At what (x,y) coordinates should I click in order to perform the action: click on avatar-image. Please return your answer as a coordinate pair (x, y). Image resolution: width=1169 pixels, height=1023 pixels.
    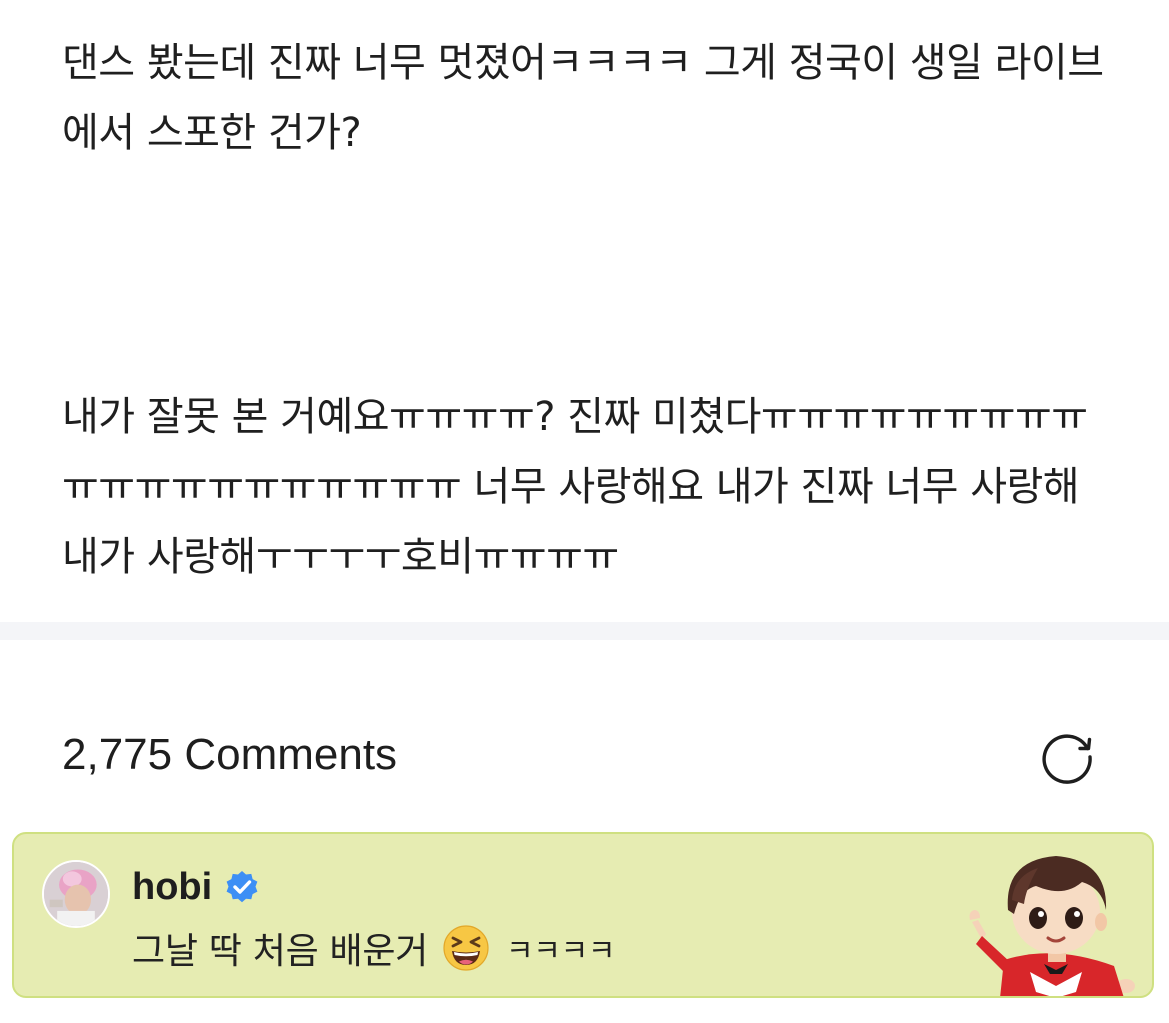
    Looking at the image, I should click on (76, 894).